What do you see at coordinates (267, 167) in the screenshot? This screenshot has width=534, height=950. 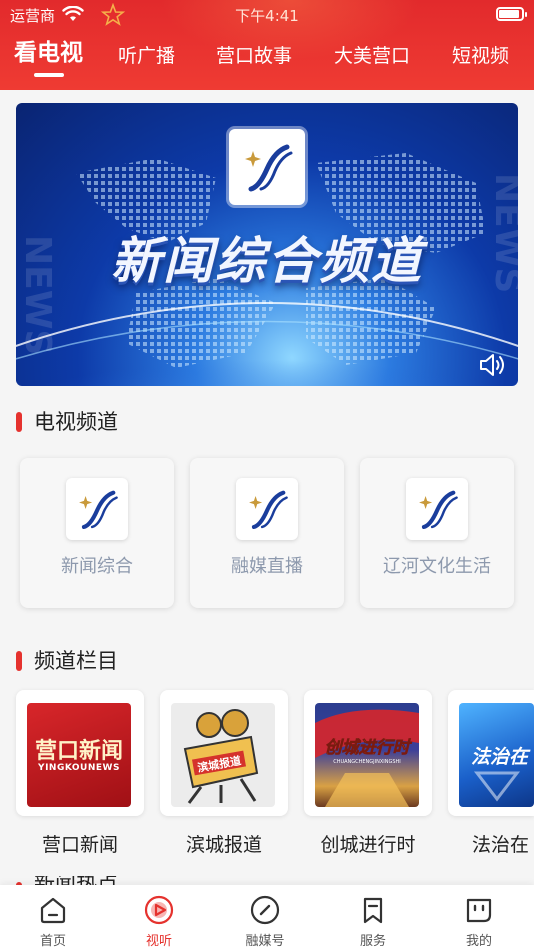 I see `channel-logo` at bounding box center [267, 167].